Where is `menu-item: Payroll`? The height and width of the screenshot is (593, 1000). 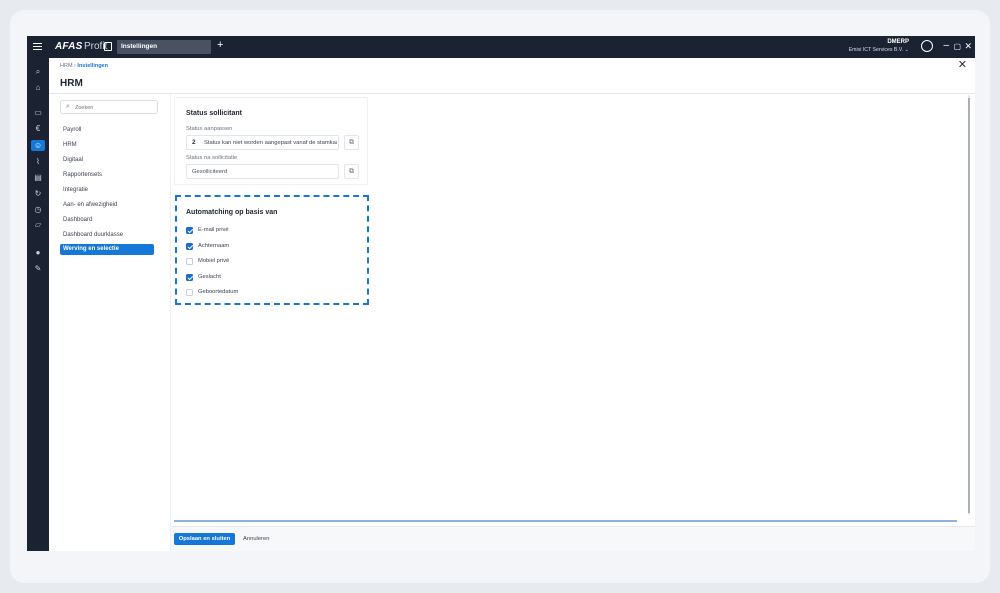
menu-item: Payroll is located at coordinates (107, 130).